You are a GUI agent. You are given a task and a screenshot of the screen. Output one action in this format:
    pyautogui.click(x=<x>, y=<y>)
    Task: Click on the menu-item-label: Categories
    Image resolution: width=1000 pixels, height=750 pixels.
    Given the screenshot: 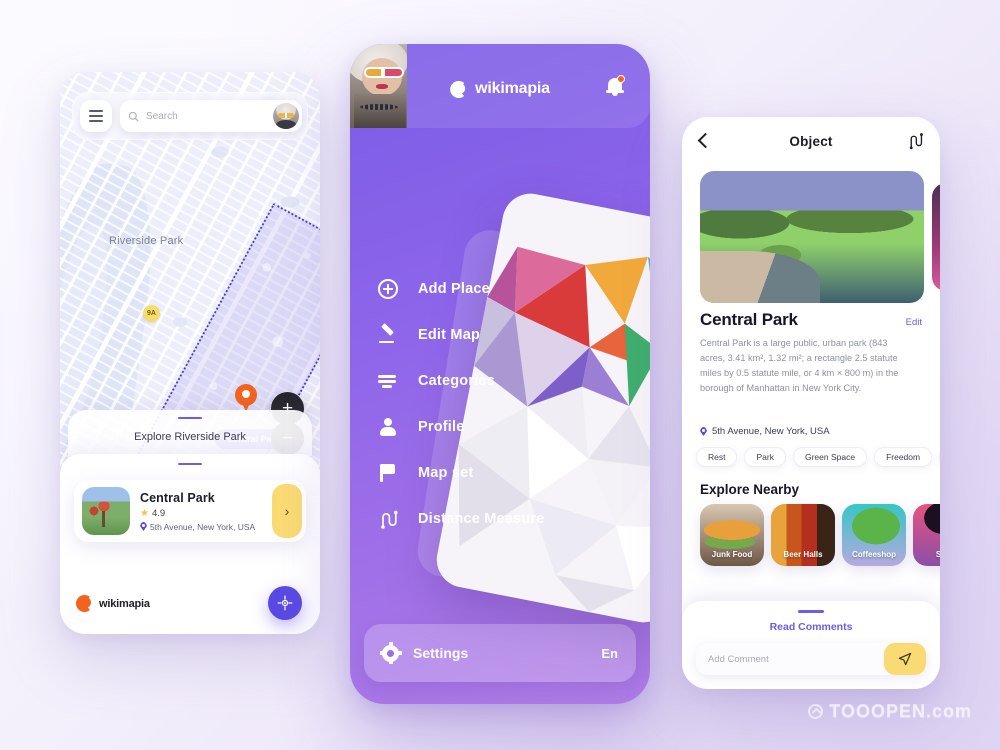 What is the action you would take?
    pyautogui.click(x=456, y=381)
    